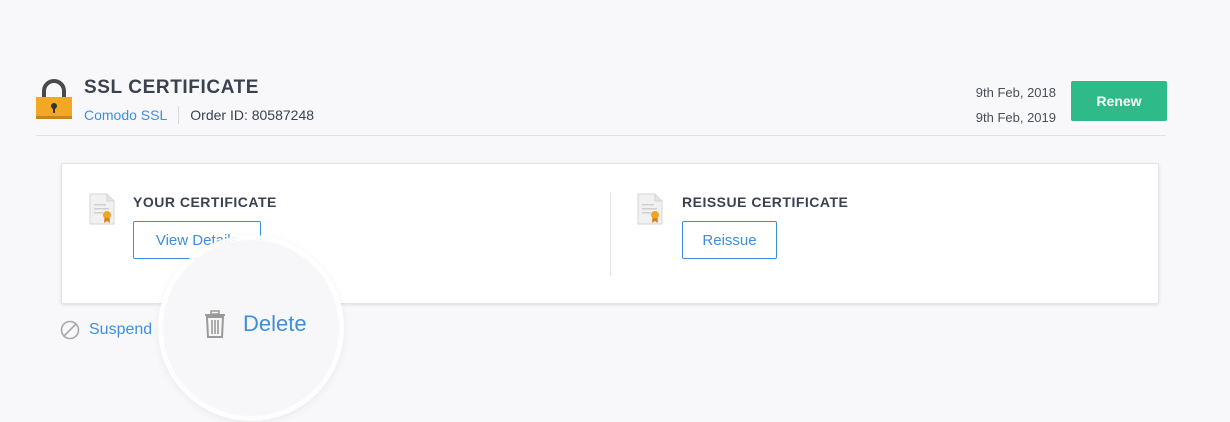 The height and width of the screenshot is (422, 1230). What do you see at coordinates (884, 233) in the screenshot?
I see `reissue-certificate-section: REISSUE CERTIFICATE Reissue` at bounding box center [884, 233].